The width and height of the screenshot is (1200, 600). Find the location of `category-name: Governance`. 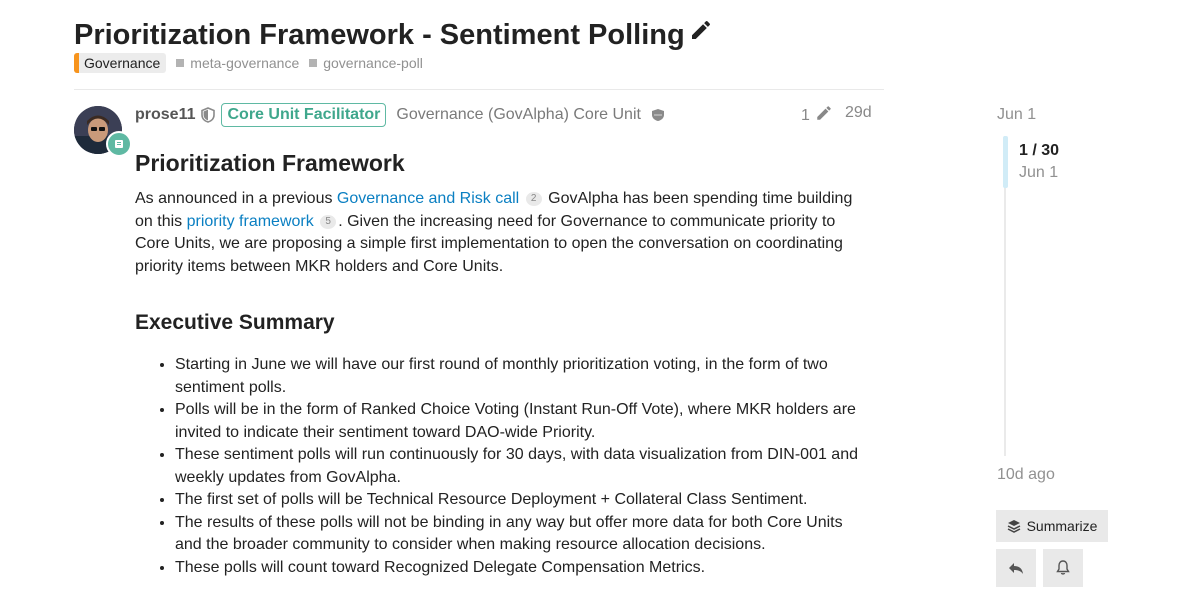

category-name: Governance is located at coordinates (122, 63).